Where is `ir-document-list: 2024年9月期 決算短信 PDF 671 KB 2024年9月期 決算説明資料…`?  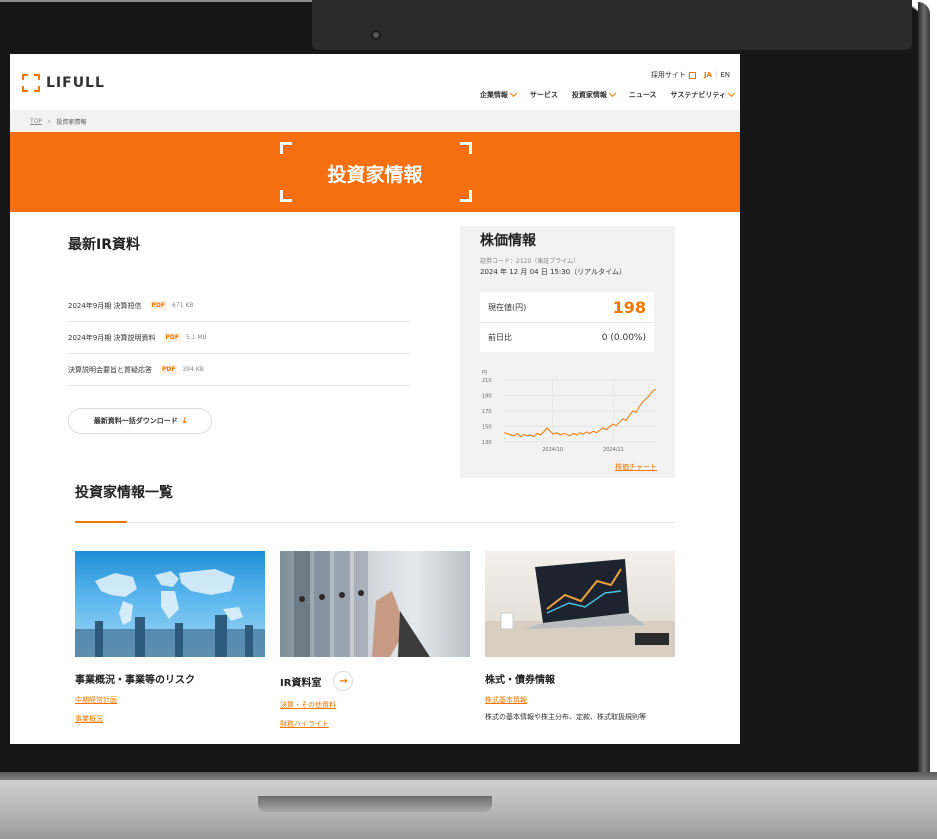
ir-document-list: 2024年9月期 決算短信 PDF 671 KB 2024年9月期 決算説明資料… is located at coordinates (239, 338).